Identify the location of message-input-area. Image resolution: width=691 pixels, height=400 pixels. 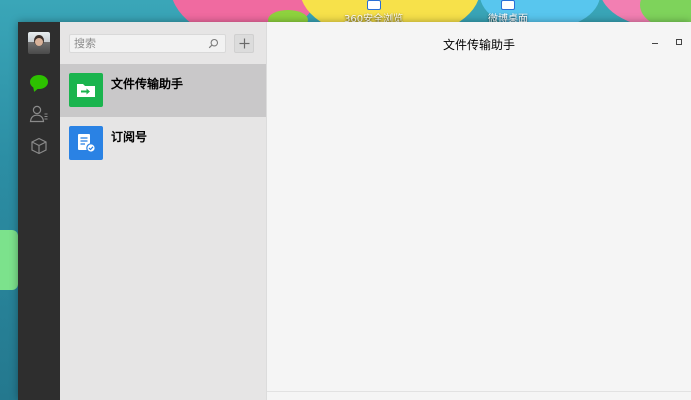
(479, 395).